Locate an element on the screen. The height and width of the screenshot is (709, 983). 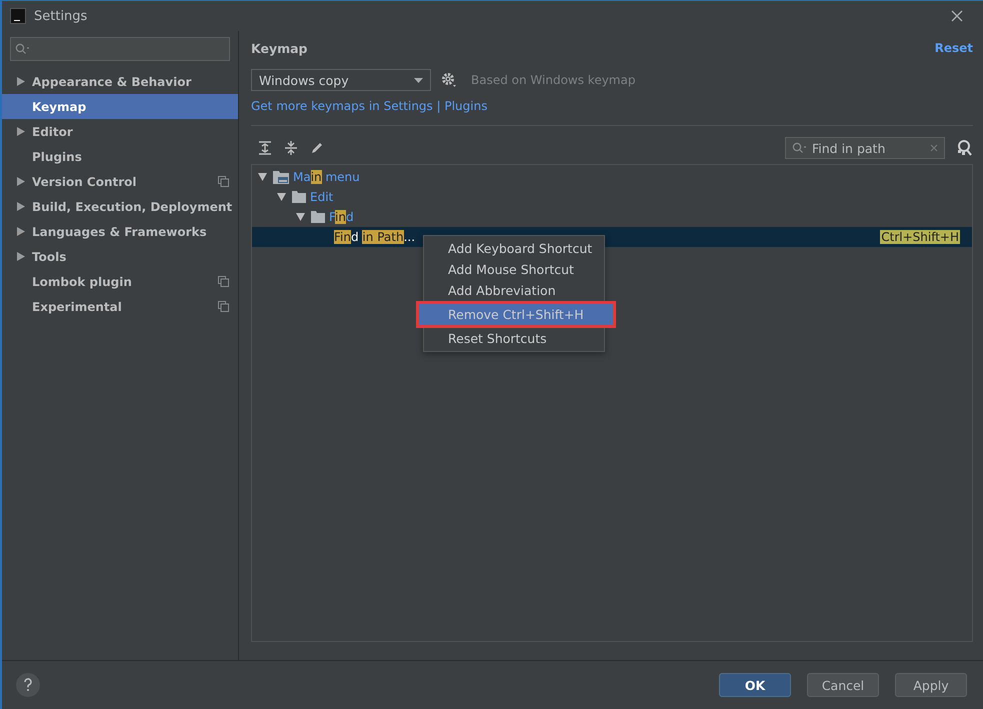
sidebar-item: Keymap is located at coordinates (120, 106).